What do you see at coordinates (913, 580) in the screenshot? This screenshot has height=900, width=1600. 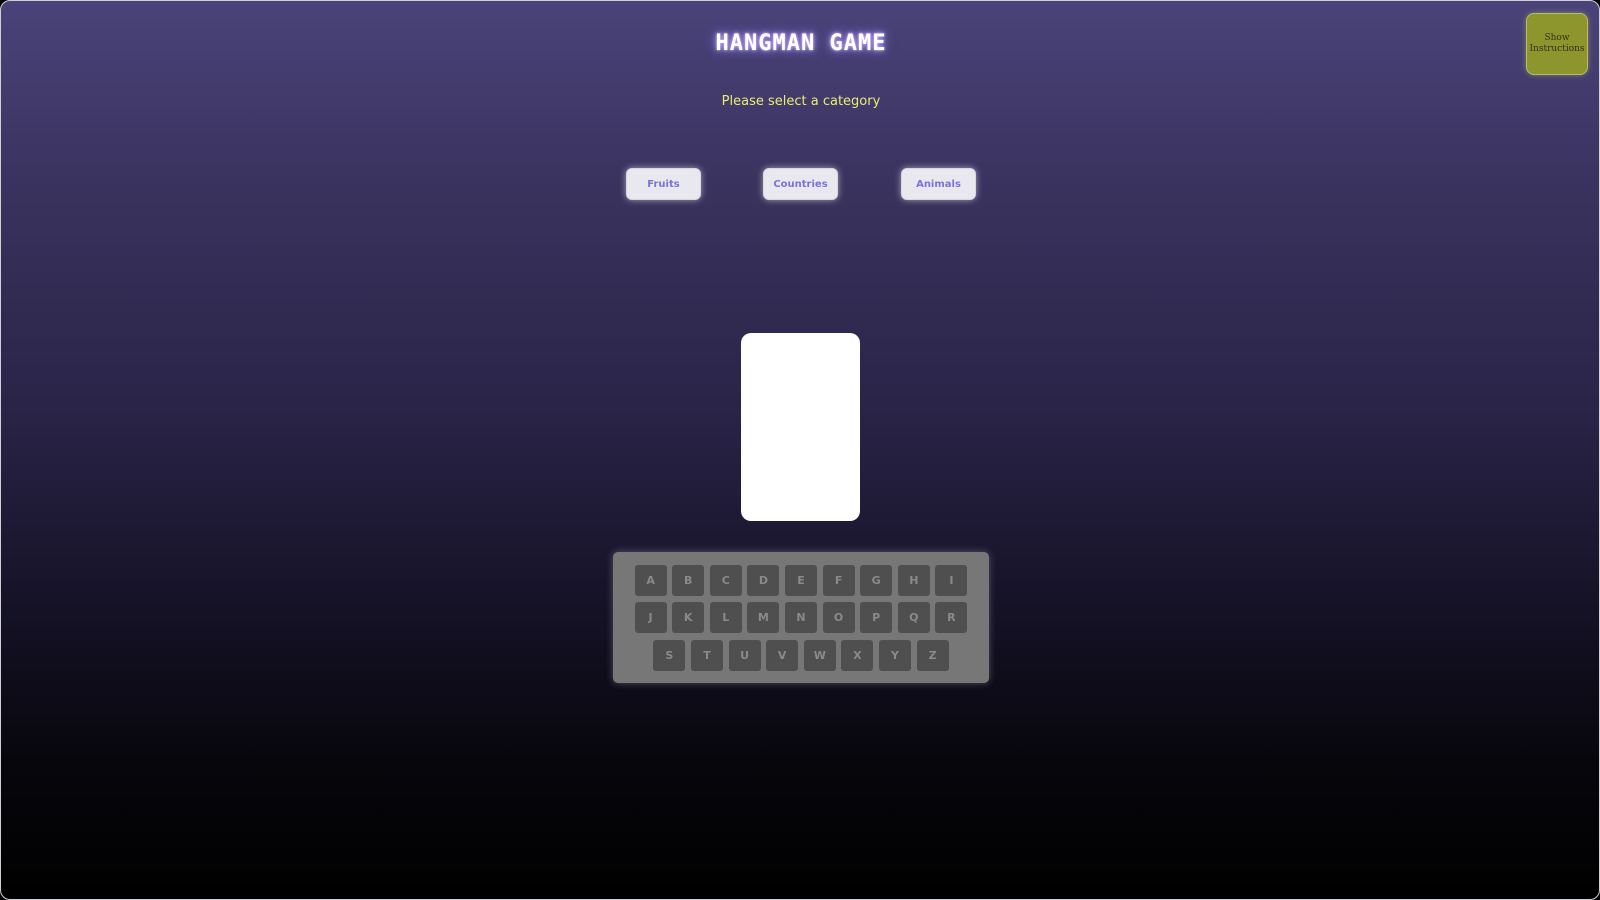 I see `key-h: H` at bounding box center [913, 580].